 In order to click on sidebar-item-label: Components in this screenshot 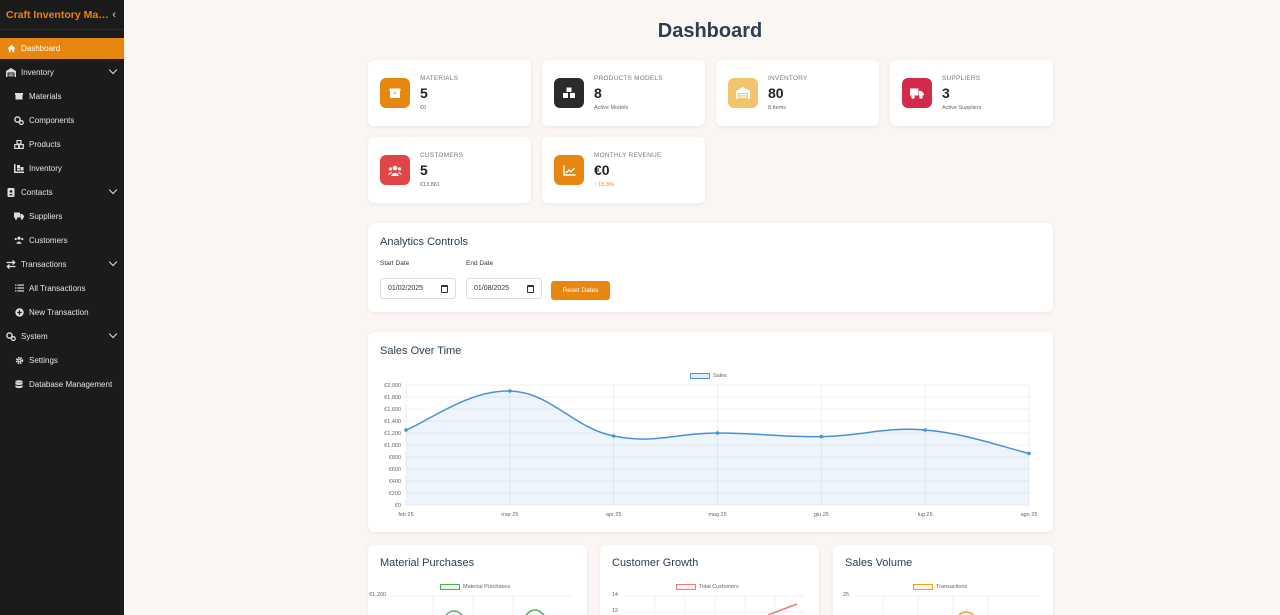, I will do `click(52, 120)`.